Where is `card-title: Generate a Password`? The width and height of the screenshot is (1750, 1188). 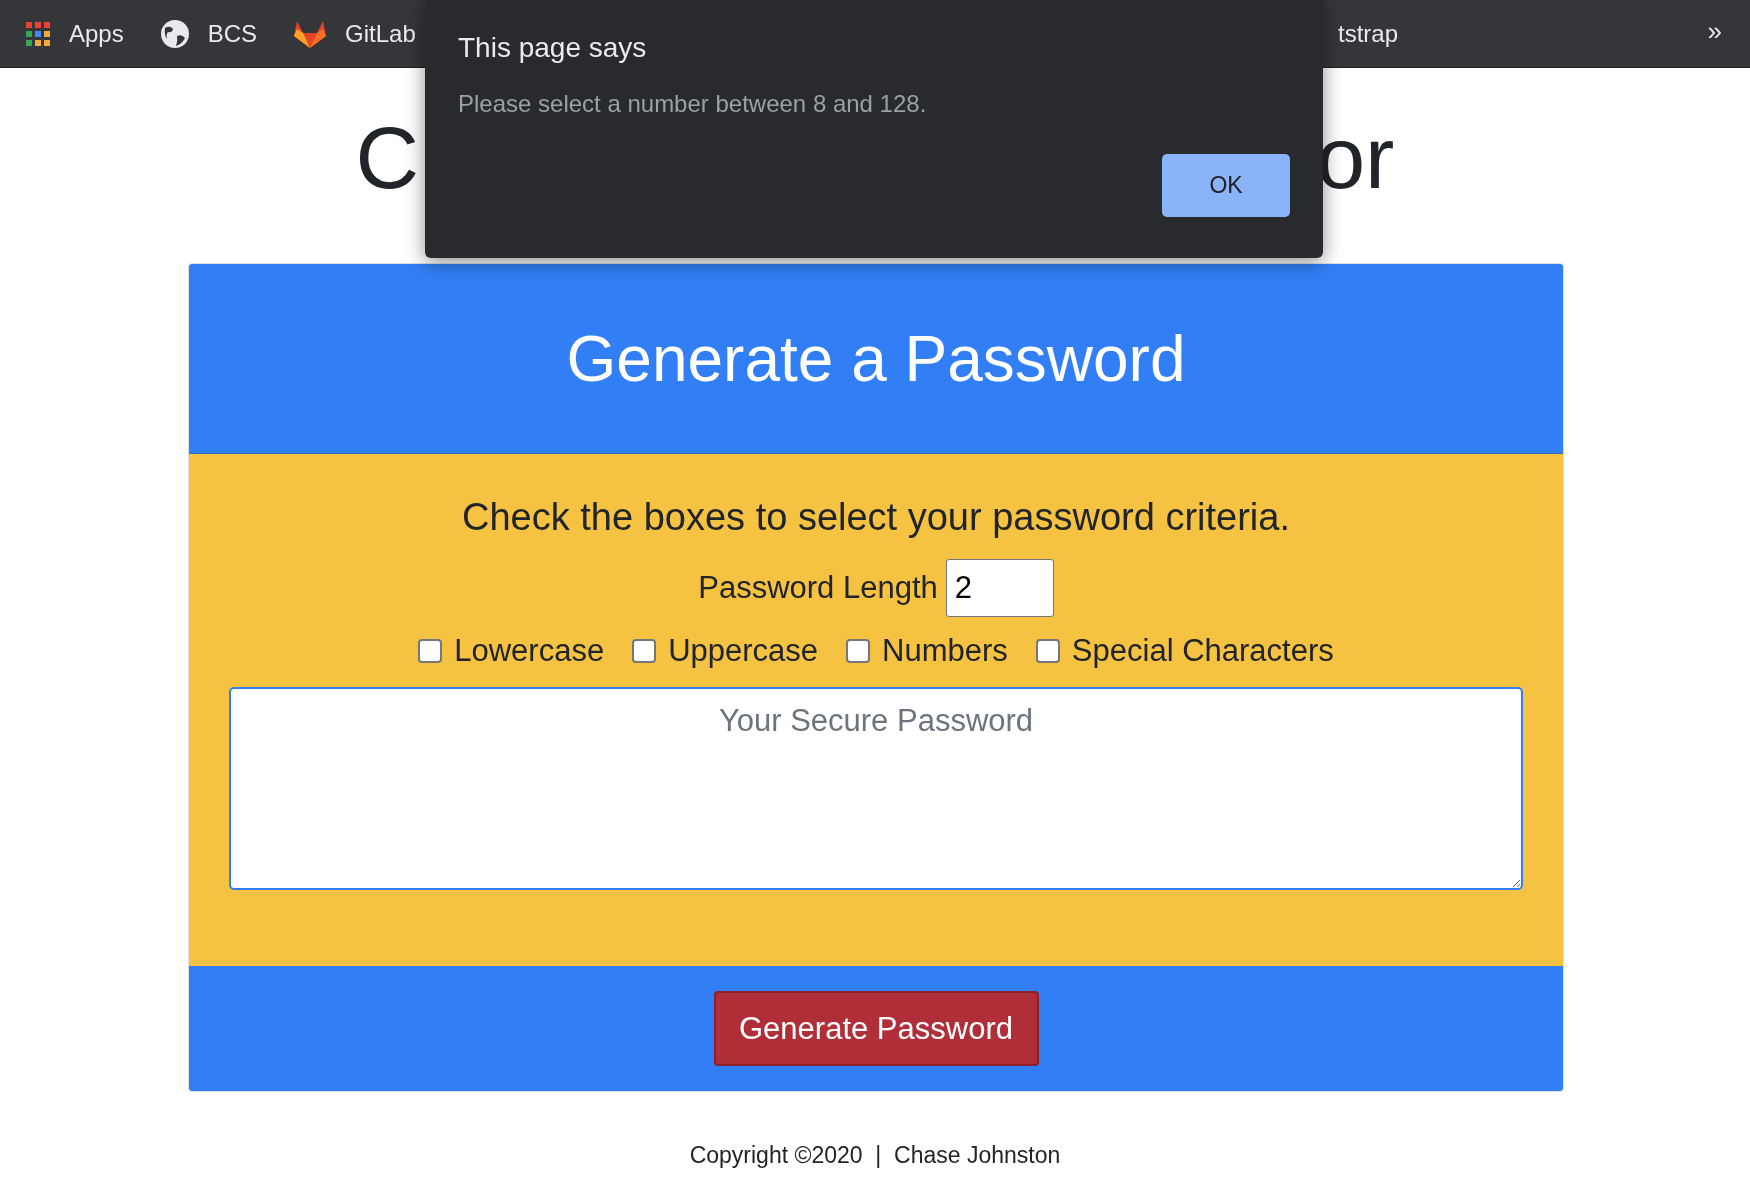 card-title: Generate a Password is located at coordinates (876, 358).